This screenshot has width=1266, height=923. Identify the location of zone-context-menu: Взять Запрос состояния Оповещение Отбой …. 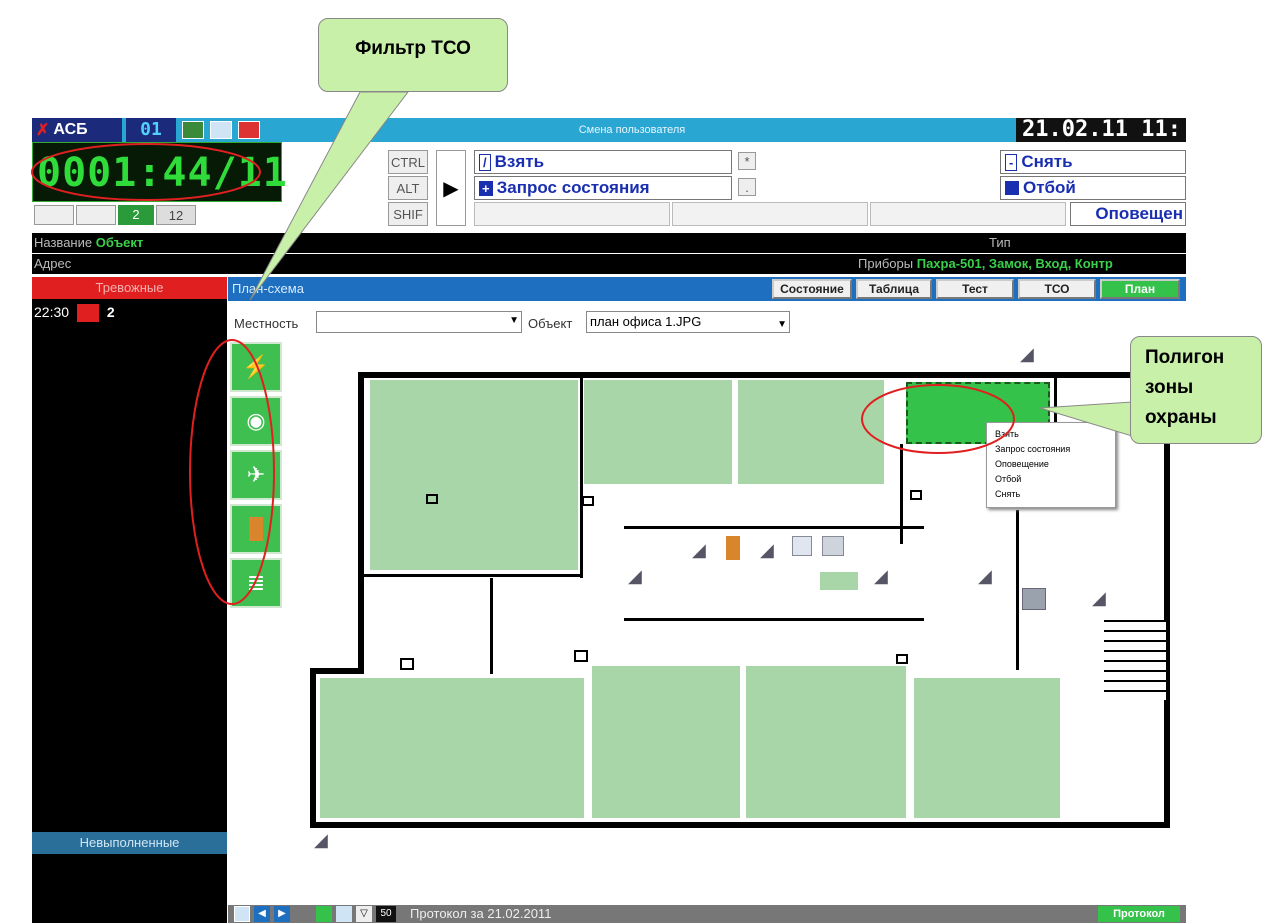
(1051, 465).